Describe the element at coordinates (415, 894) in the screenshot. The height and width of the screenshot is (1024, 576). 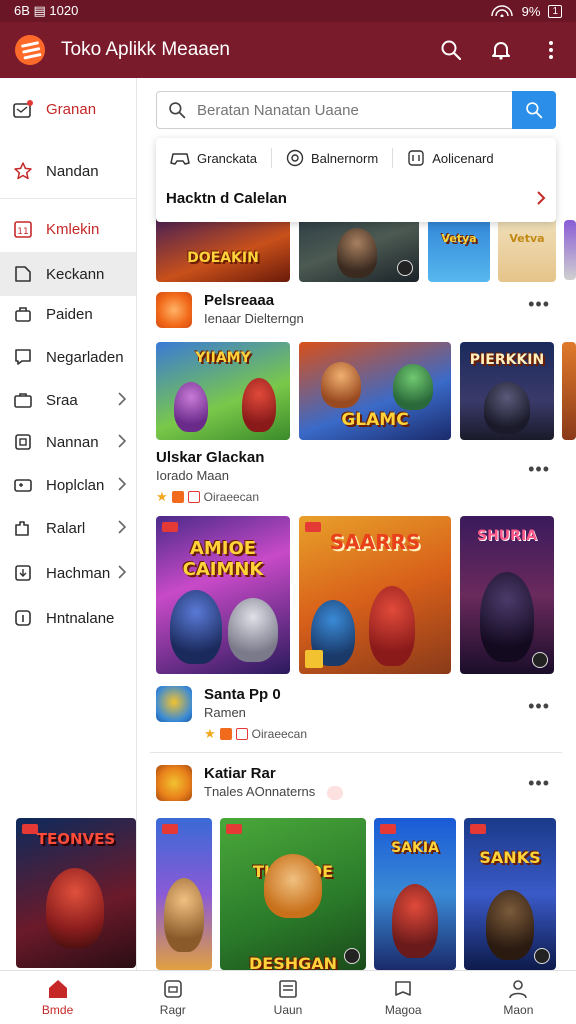
I see `game-thumbnail: SAKIA` at that location.